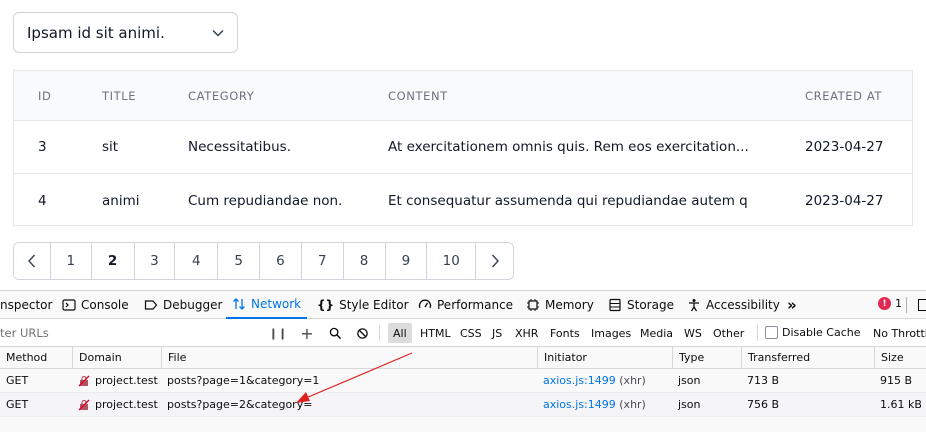 This screenshot has height=432, width=926. What do you see at coordinates (471, 333) in the screenshot?
I see `filter-css: CSS` at bounding box center [471, 333].